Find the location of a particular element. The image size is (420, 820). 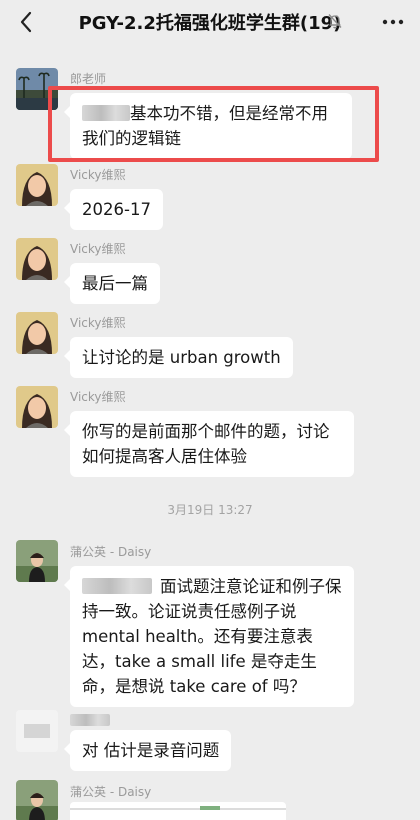

more-options-button is located at coordinates (393, 22).